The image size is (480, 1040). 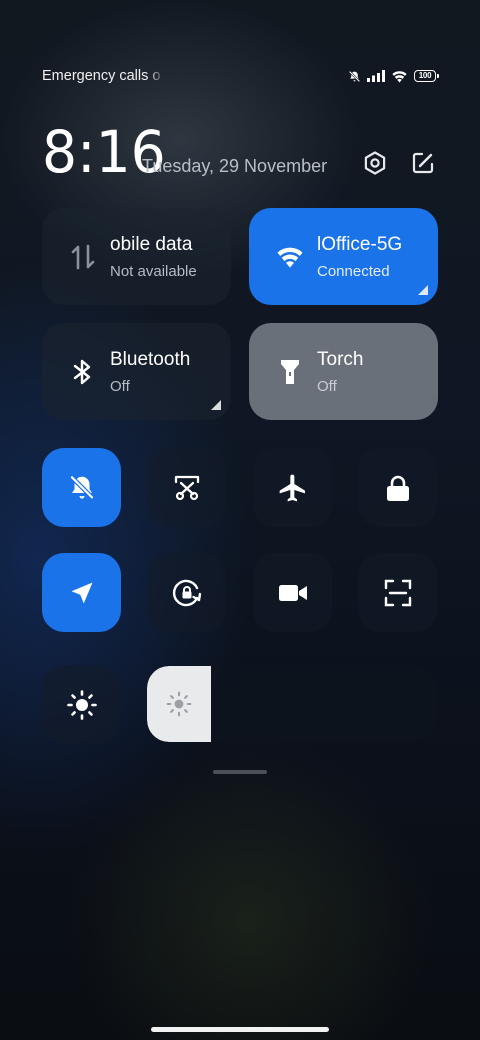 What do you see at coordinates (240, 1029) in the screenshot?
I see `home-indicator` at bounding box center [240, 1029].